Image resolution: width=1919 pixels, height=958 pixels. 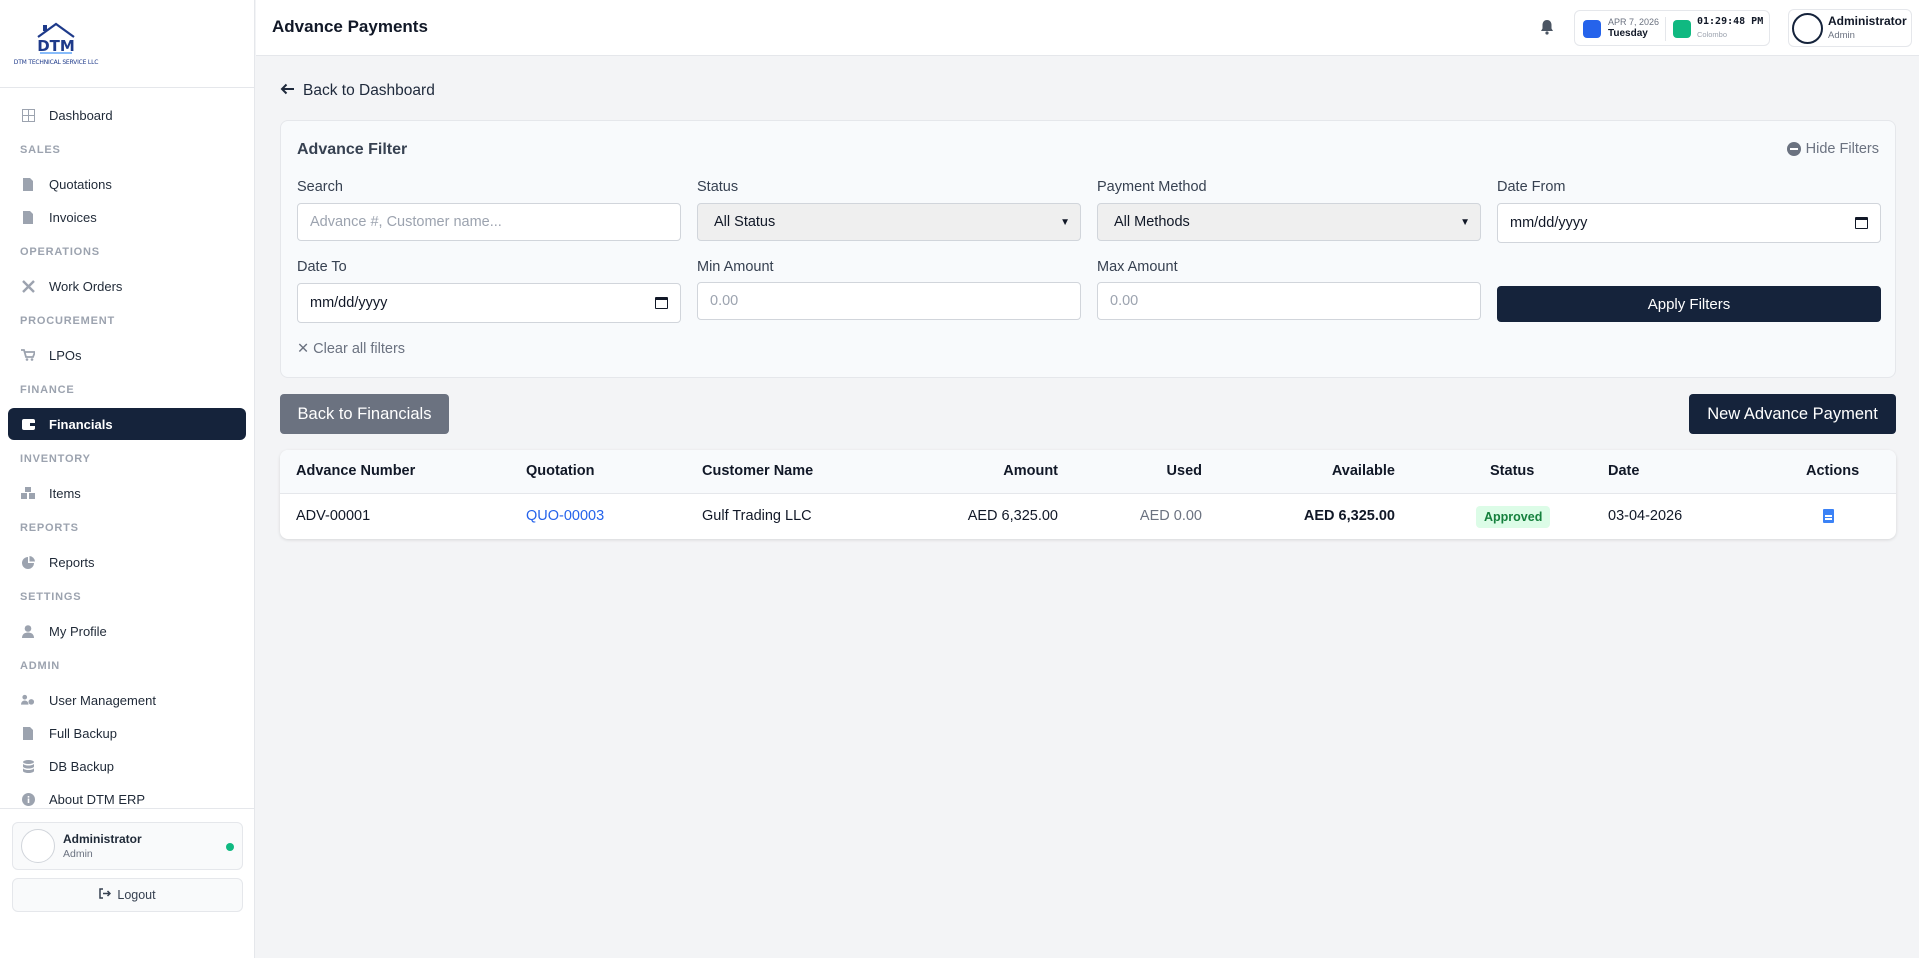 What do you see at coordinates (1792, 414) in the screenshot?
I see `new-advance-payment-button: New Advance Payment` at bounding box center [1792, 414].